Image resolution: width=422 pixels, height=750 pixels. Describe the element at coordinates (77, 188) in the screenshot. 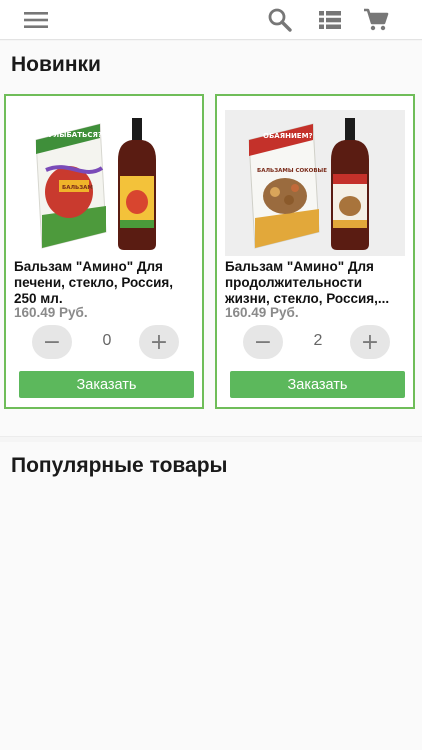

I see `box-label-text: БАЛЬЗАМ` at that location.